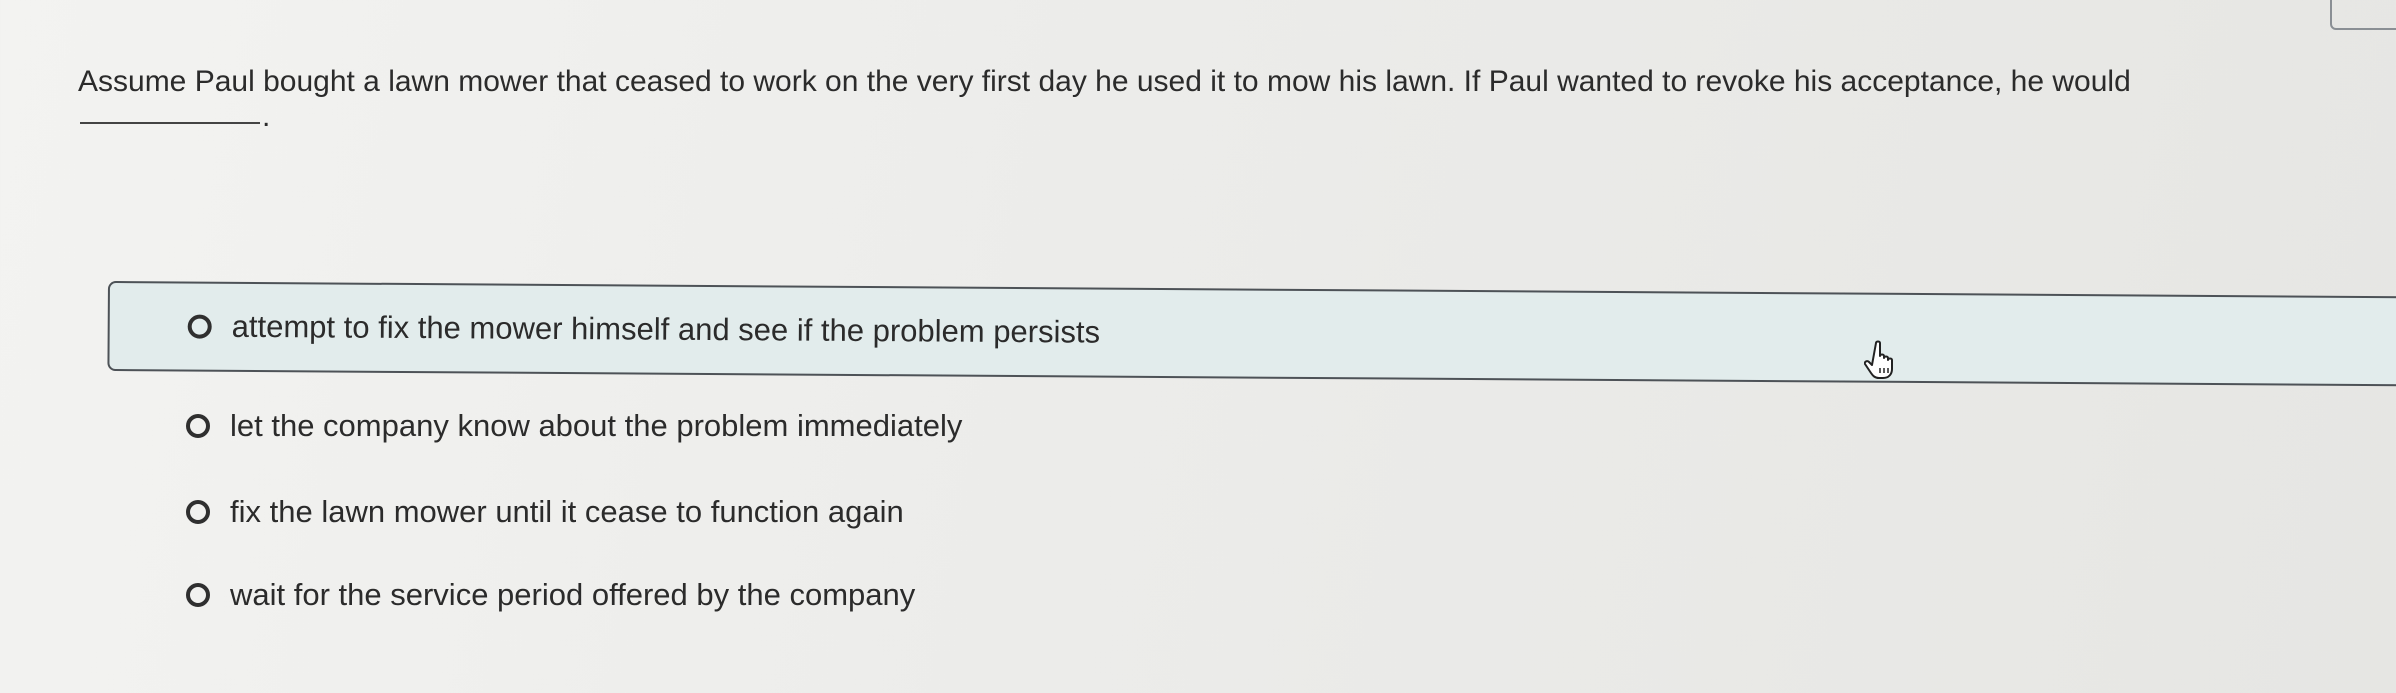 This screenshot has width=2396, height=693. I want to click on hand-pointer-icon, so click(1878, 359).